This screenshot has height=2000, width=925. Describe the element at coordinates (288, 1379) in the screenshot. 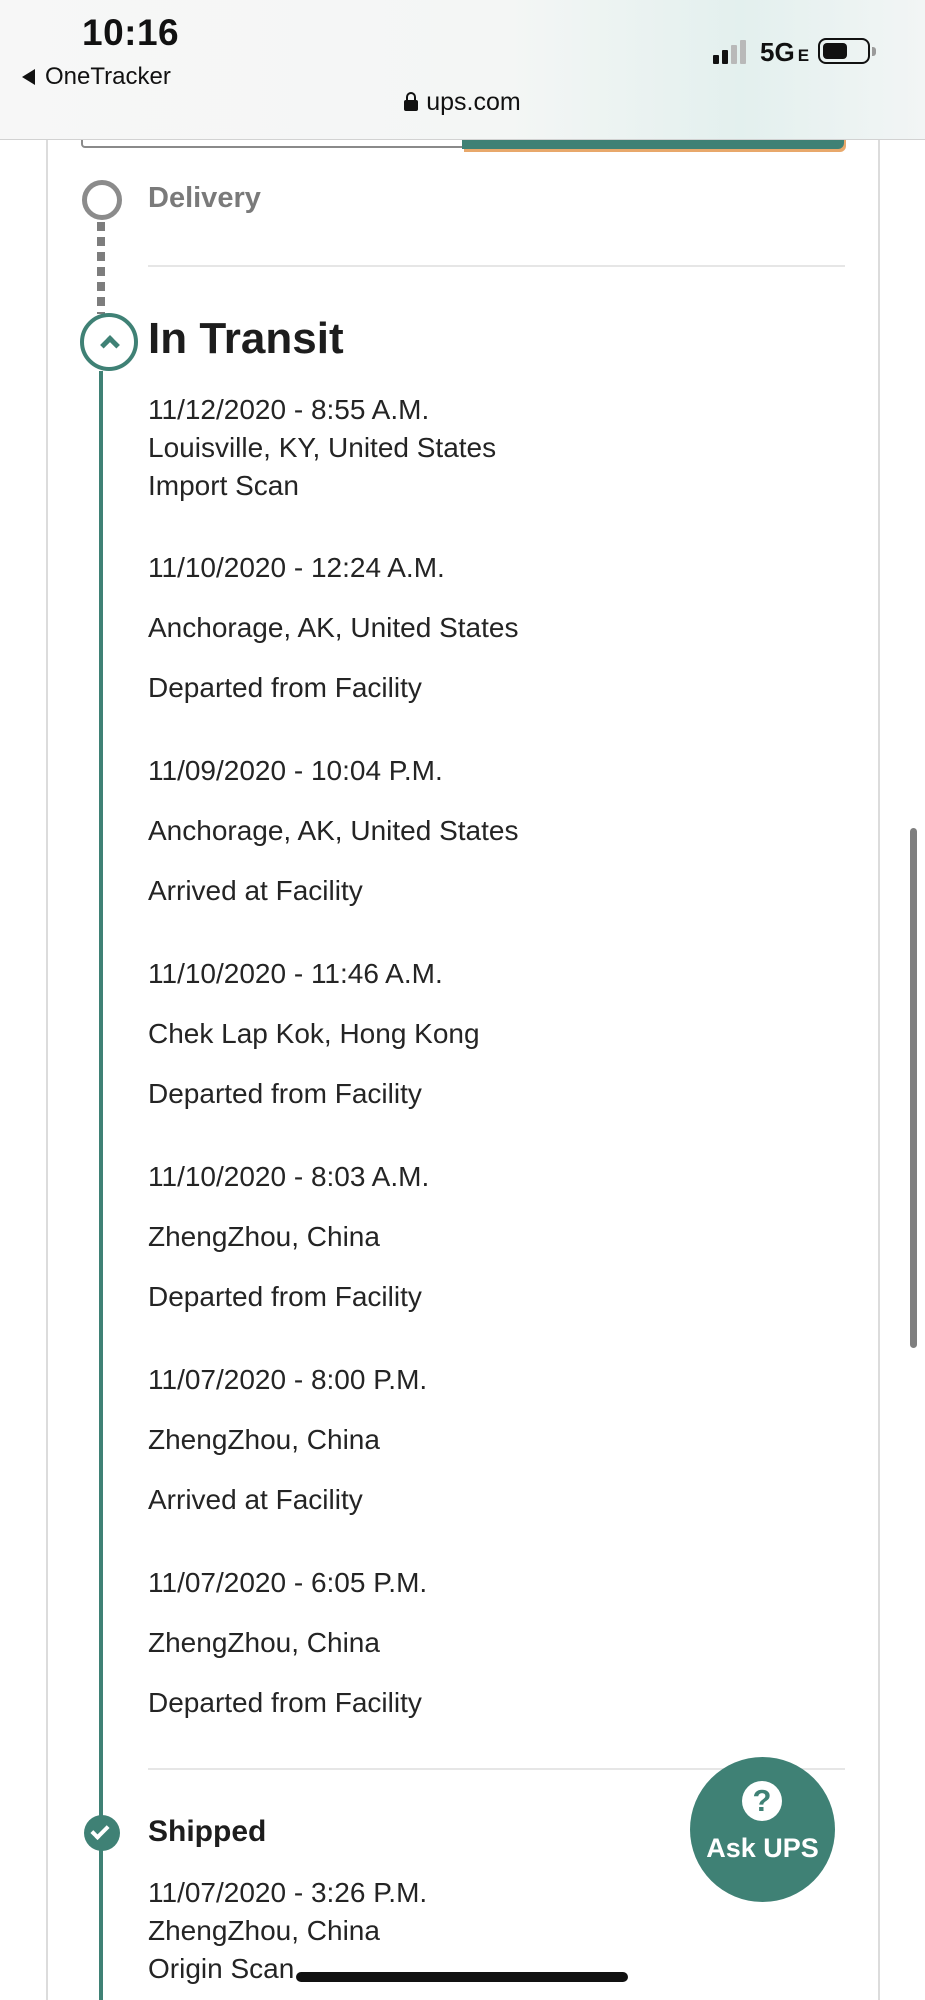

I see `event-datetime: 11/07/2020 - 8:00 P.M.` at that location.